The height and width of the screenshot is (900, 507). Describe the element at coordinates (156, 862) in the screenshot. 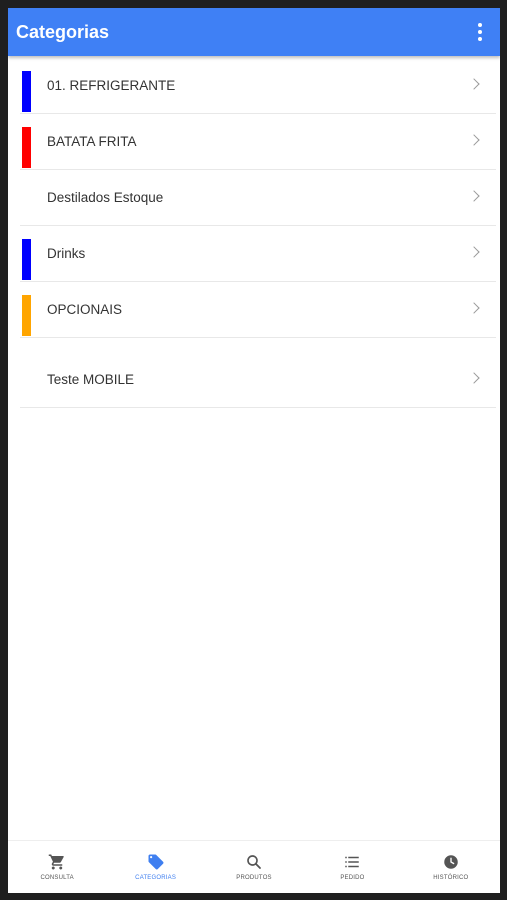

I see `tag-icon` at that location.